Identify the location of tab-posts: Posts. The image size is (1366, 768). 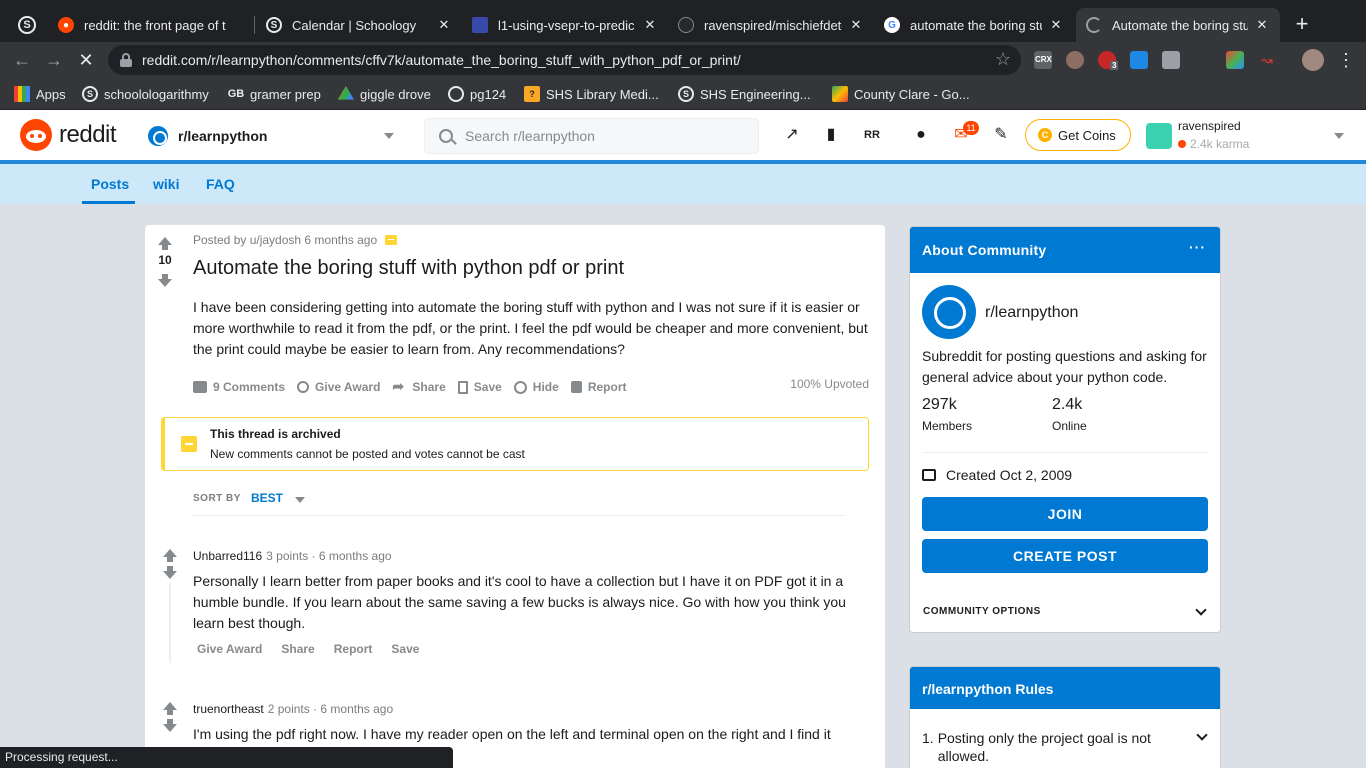
(110, 184).